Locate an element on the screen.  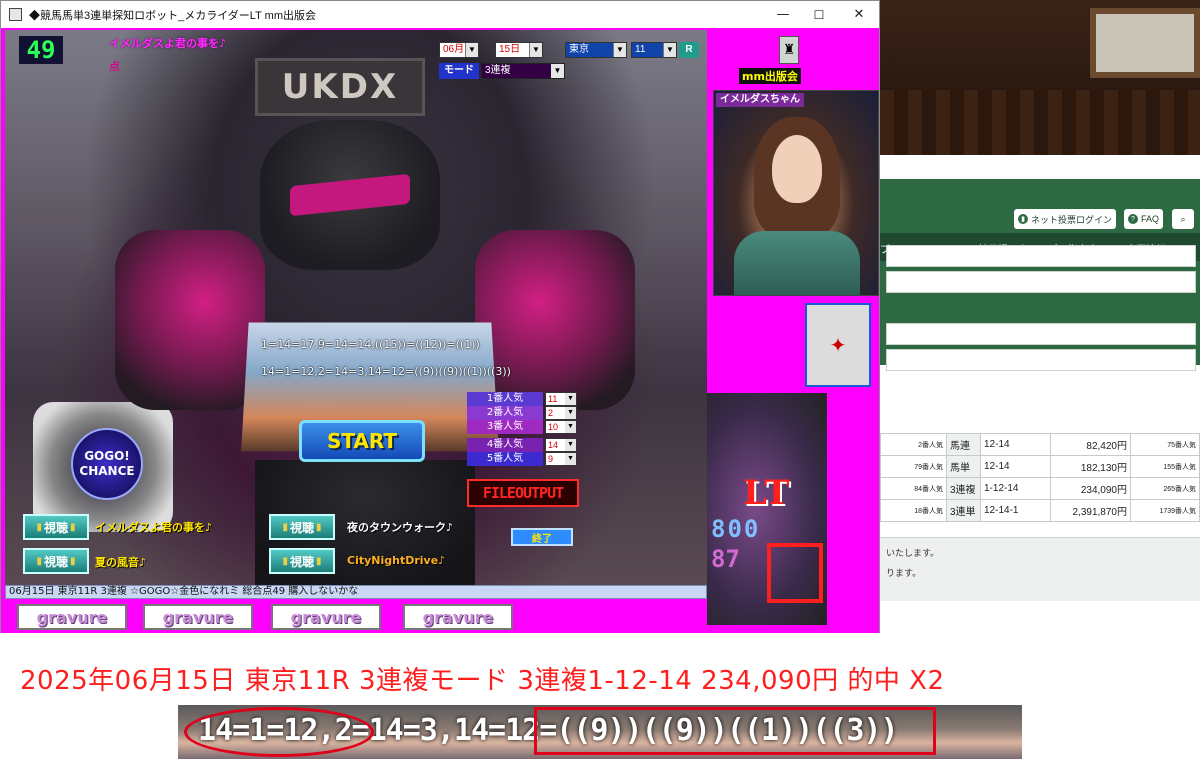
table-cell: 18番人気 is located at coordinates (913, 510).